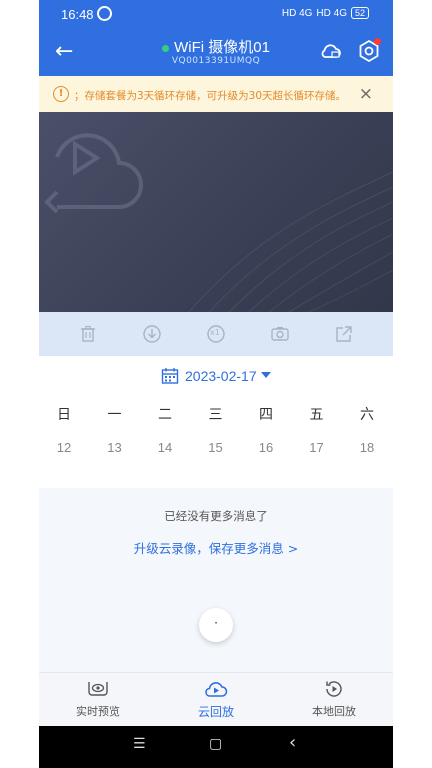  I want to click on bottom-tab-bar: 实时预览 云回放 本地回放, so click(216, 699).